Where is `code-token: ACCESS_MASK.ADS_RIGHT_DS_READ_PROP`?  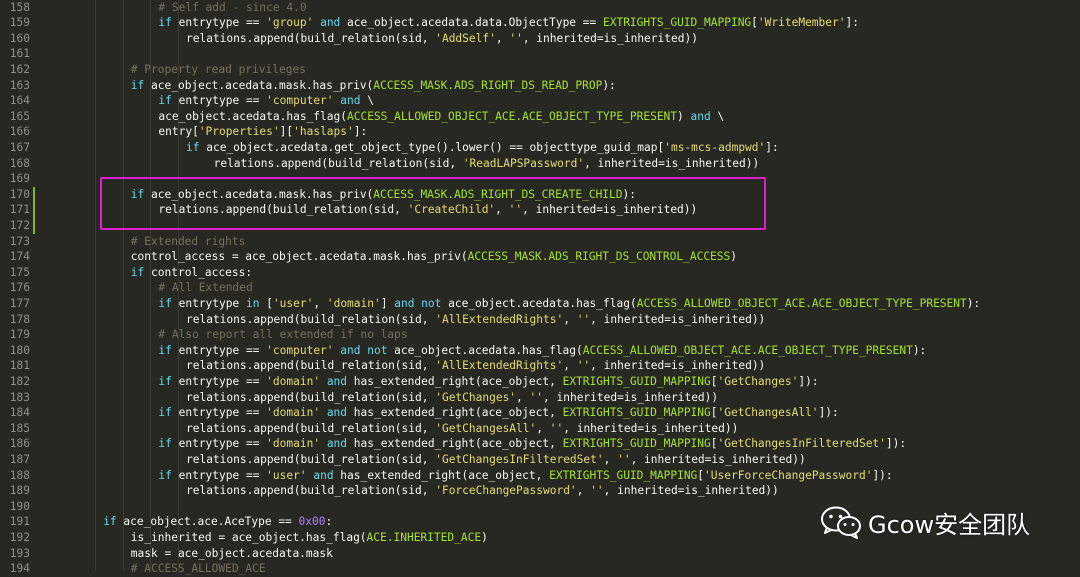 code-token: ACCESS_MASK.ADS_RIGHT_DS_READ_PROP is located at coordinates (488, 85).